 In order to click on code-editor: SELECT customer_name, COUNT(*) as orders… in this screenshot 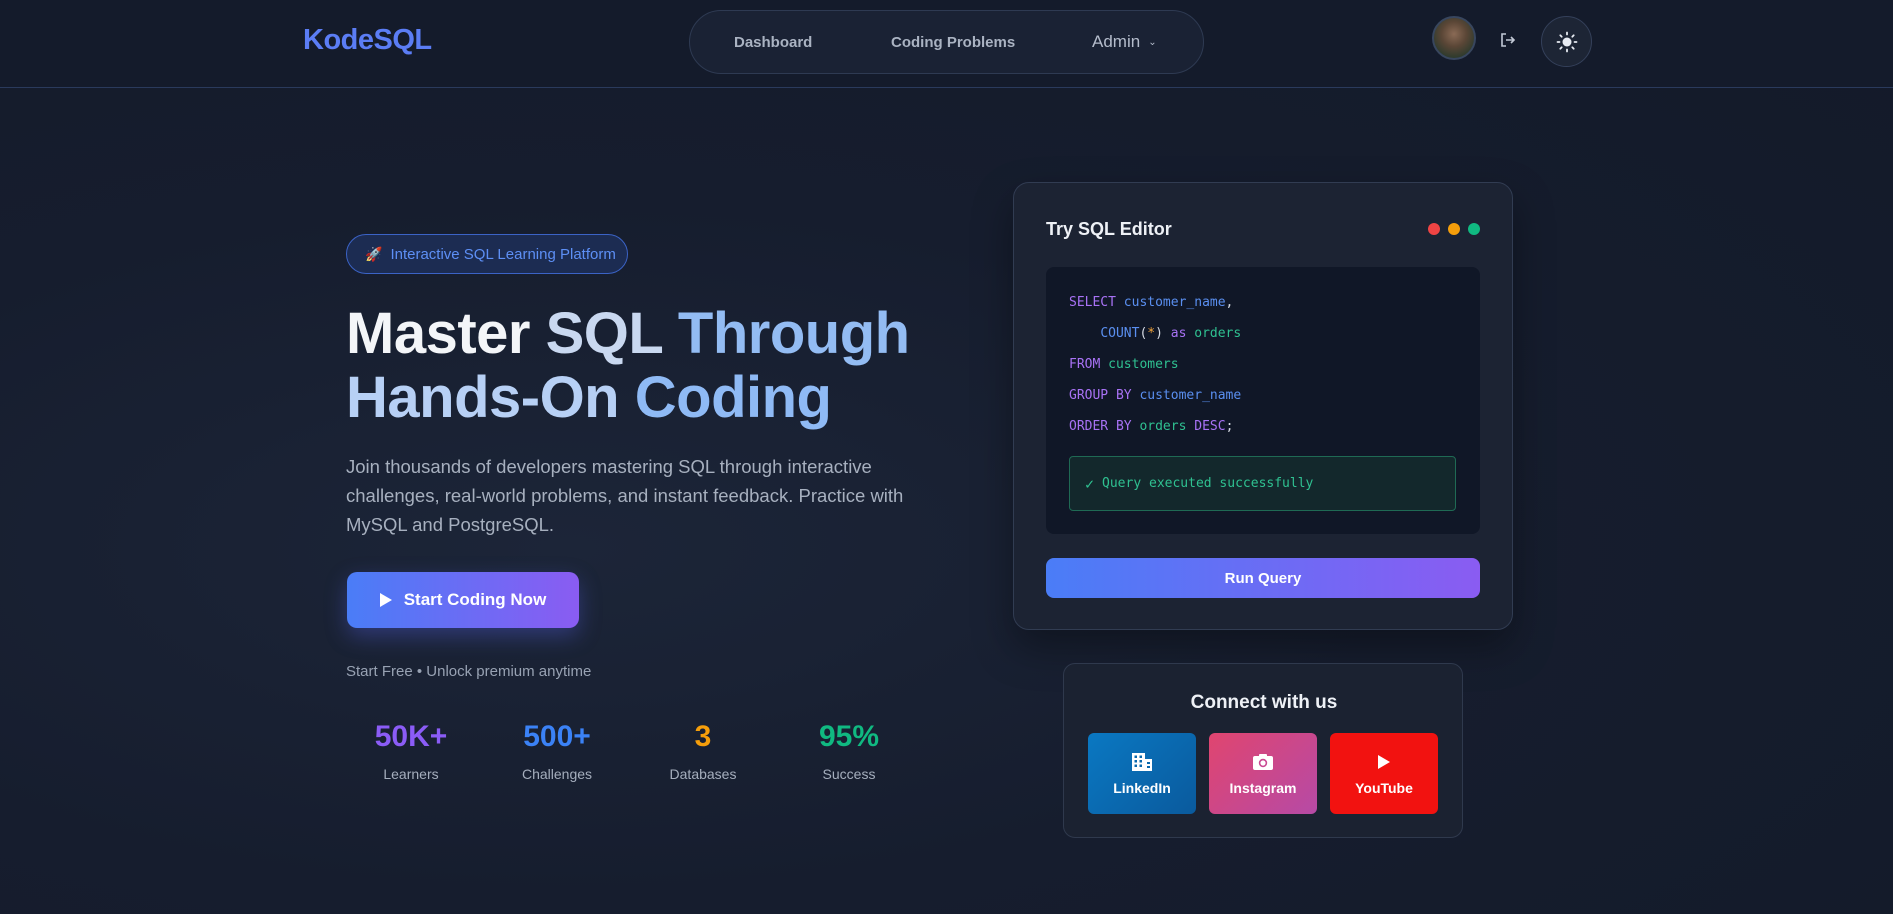, I will do `click(1263, 400)`.